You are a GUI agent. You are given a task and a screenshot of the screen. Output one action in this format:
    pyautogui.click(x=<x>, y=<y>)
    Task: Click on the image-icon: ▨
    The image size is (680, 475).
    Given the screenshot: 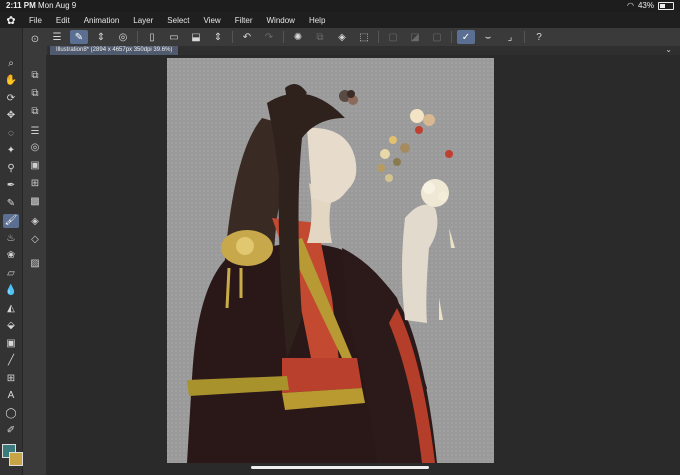 What is the action you would take?
    pyautogui.click(x=35, y=263)
    